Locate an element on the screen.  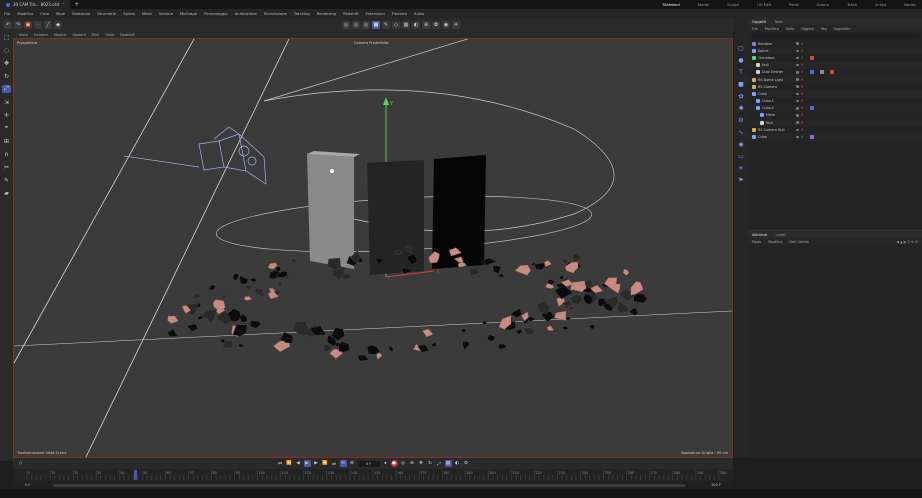
deformer-icon: ◐ is located at coordinates (416, 24).